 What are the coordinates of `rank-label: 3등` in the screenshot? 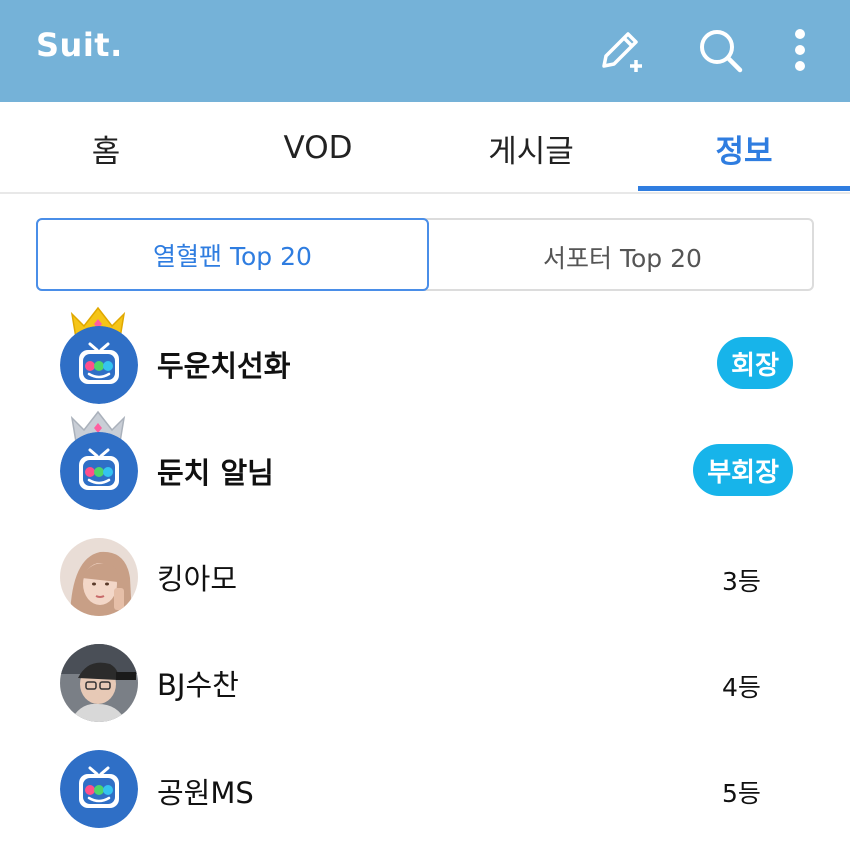 It's located at (741, 581).